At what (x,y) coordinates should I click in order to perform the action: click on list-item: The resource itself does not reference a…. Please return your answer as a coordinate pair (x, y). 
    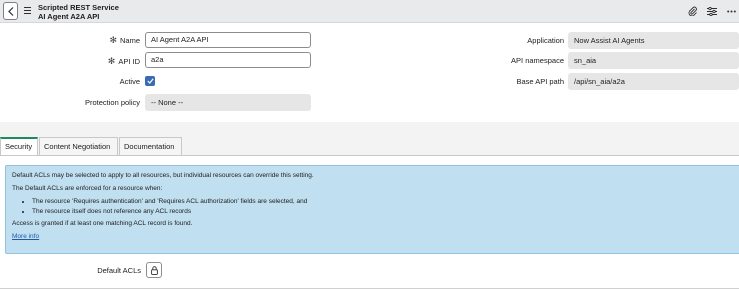
    Looking at the image, I should click on (382, 212).